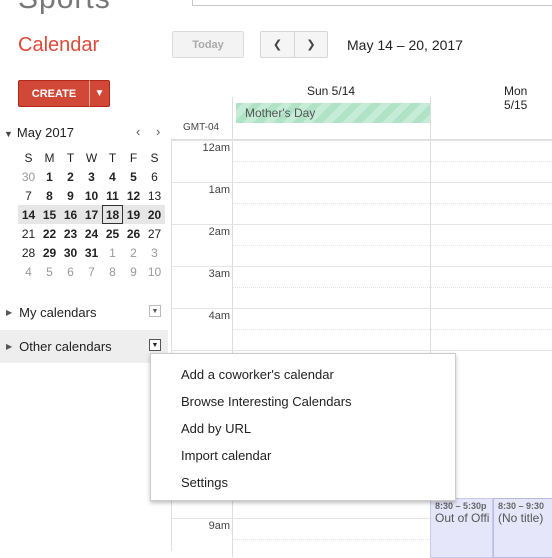  What do you see at coordinates (462, 518) in the screenshot?
I see `event-title: Out of Offi` at bounding box center [462, 518].